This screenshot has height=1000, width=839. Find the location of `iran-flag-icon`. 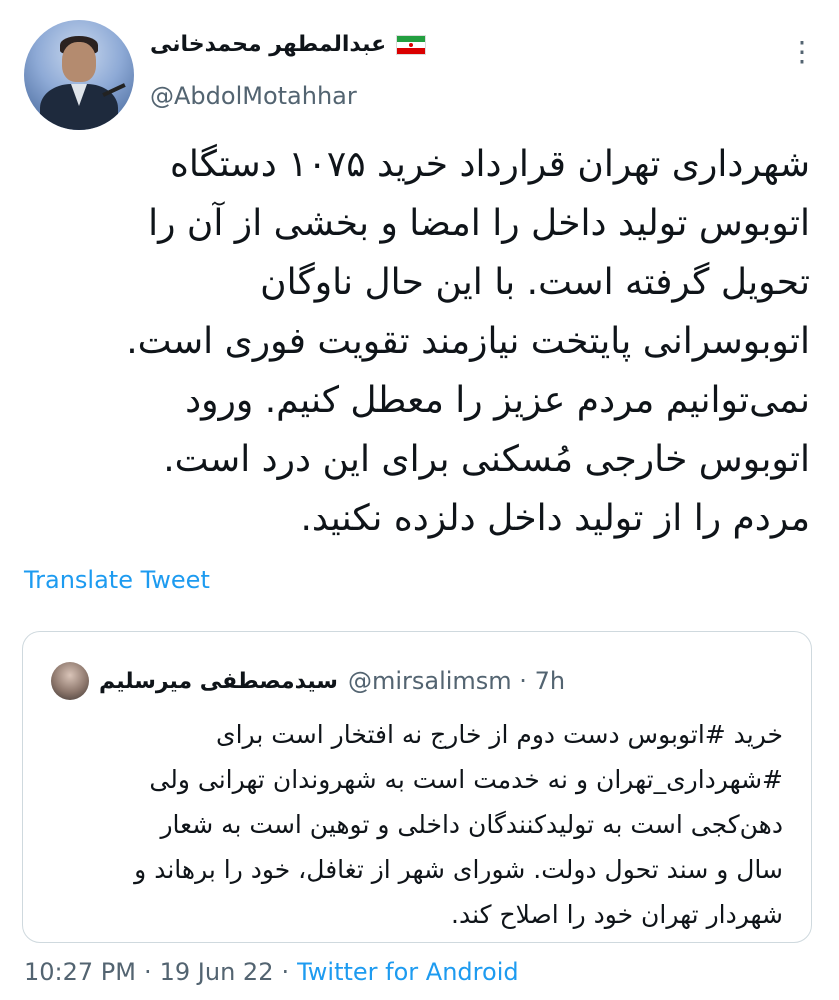

iran-flag-icon is located at coordinates (411, 44).